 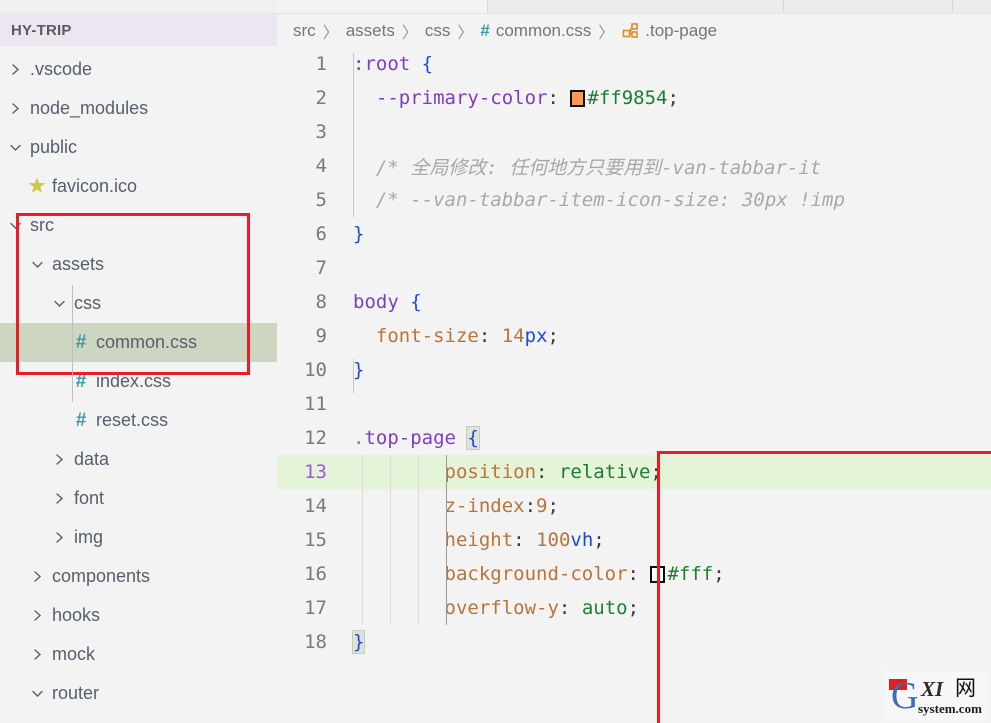 What do you see at coordinates (138, 654) in the screenshot?
I see `tree-item-mock: mock` at bounding box center [138, 654].